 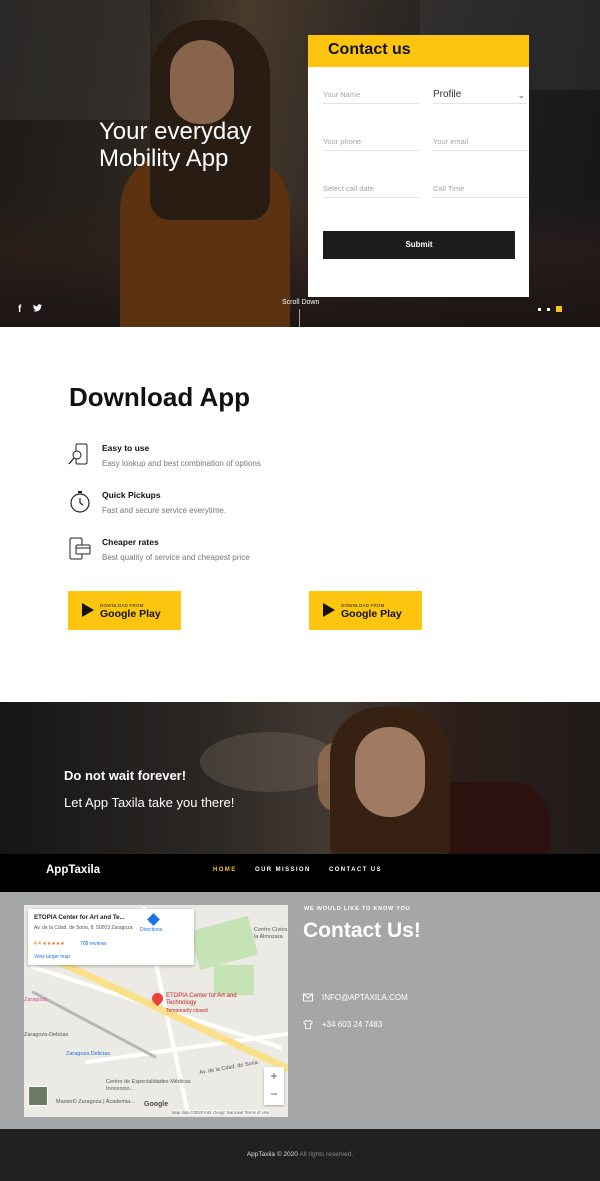 I want to click on map-pin-status: Temporarily closed, so click(x=187, y=1011).